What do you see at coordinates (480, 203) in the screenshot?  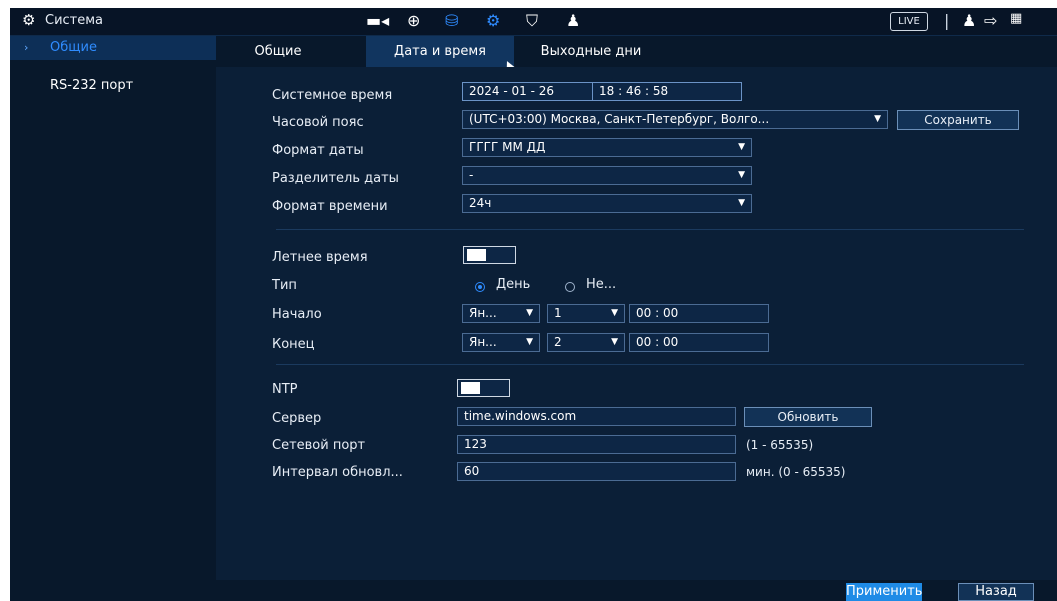 I see `time-format-value: 24ч` at bounding box center [480, 203].